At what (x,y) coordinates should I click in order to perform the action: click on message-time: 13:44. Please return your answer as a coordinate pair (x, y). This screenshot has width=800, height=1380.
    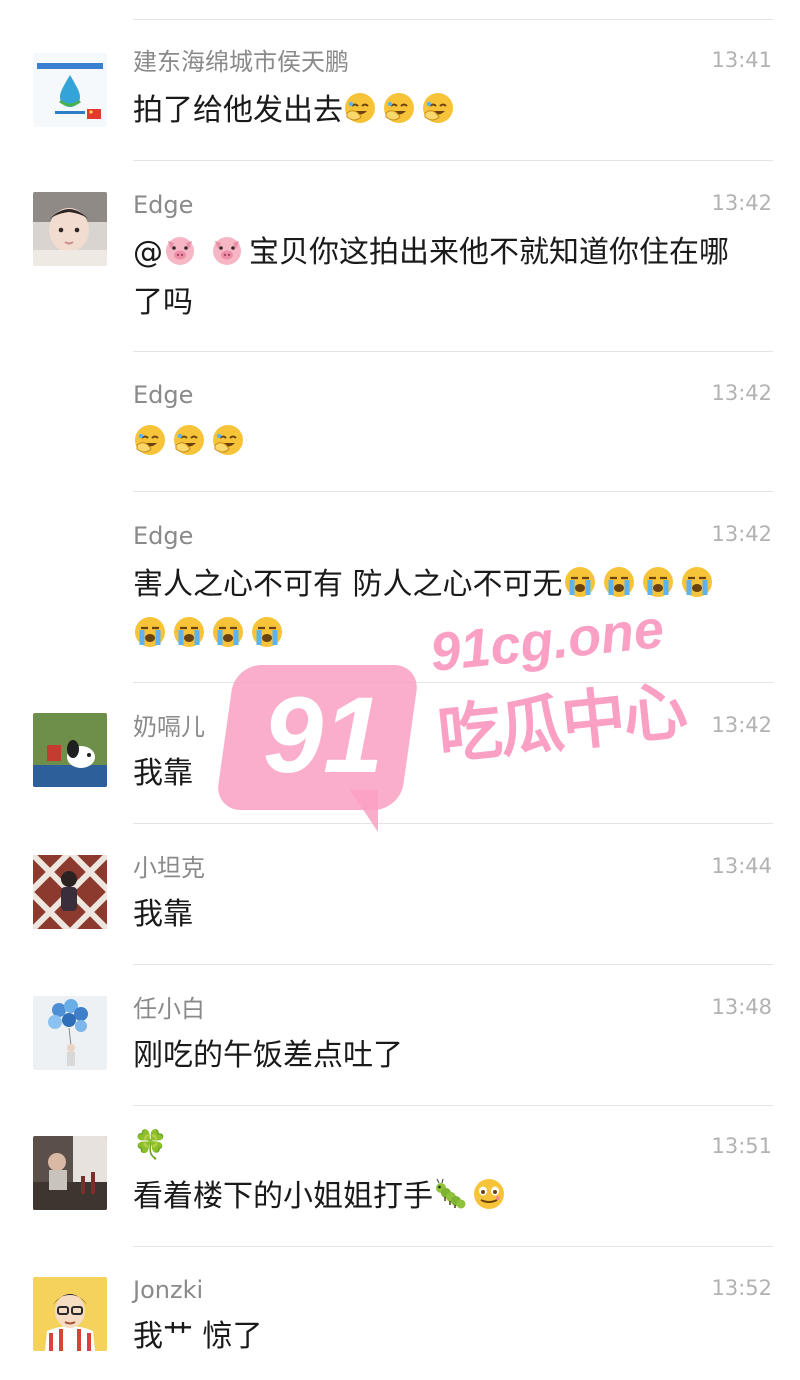
    Looking at the image, I should click on (741, 866).